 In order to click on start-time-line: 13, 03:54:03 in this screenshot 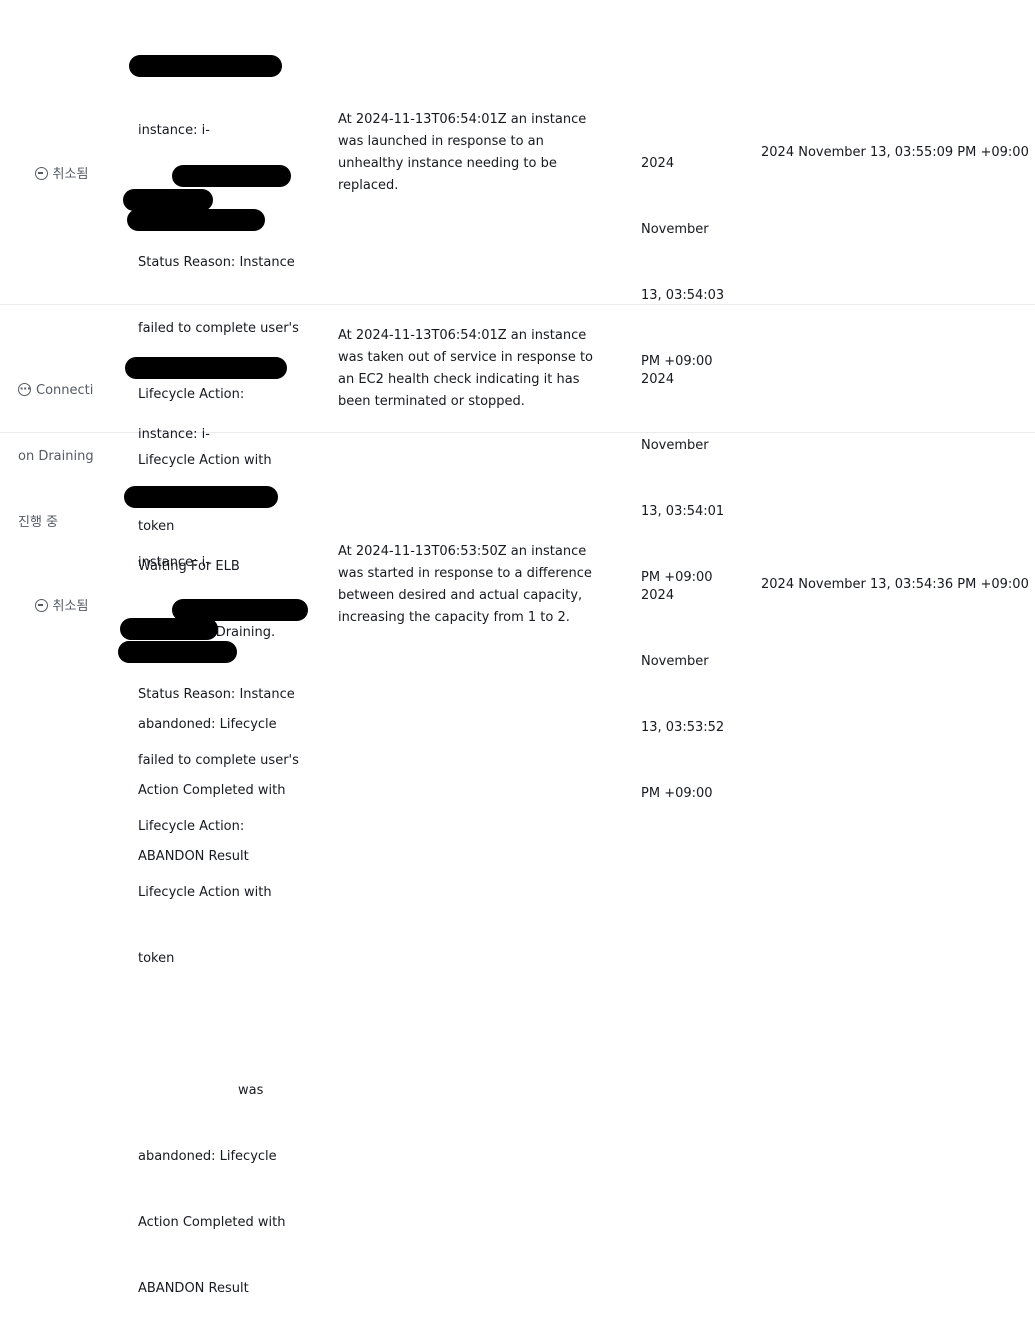, I will do `click(683, 295)`.